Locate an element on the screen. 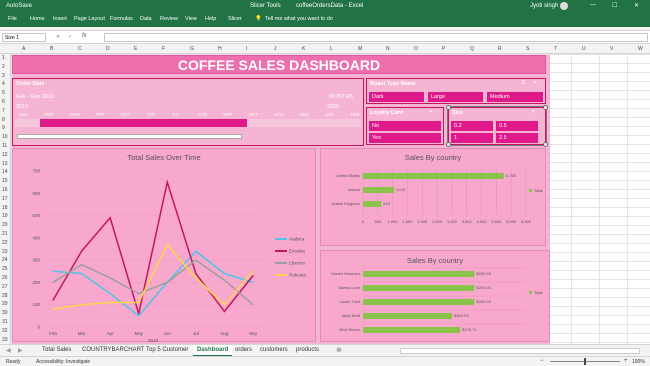  zoom-slider is located at coordinates (585, 361).